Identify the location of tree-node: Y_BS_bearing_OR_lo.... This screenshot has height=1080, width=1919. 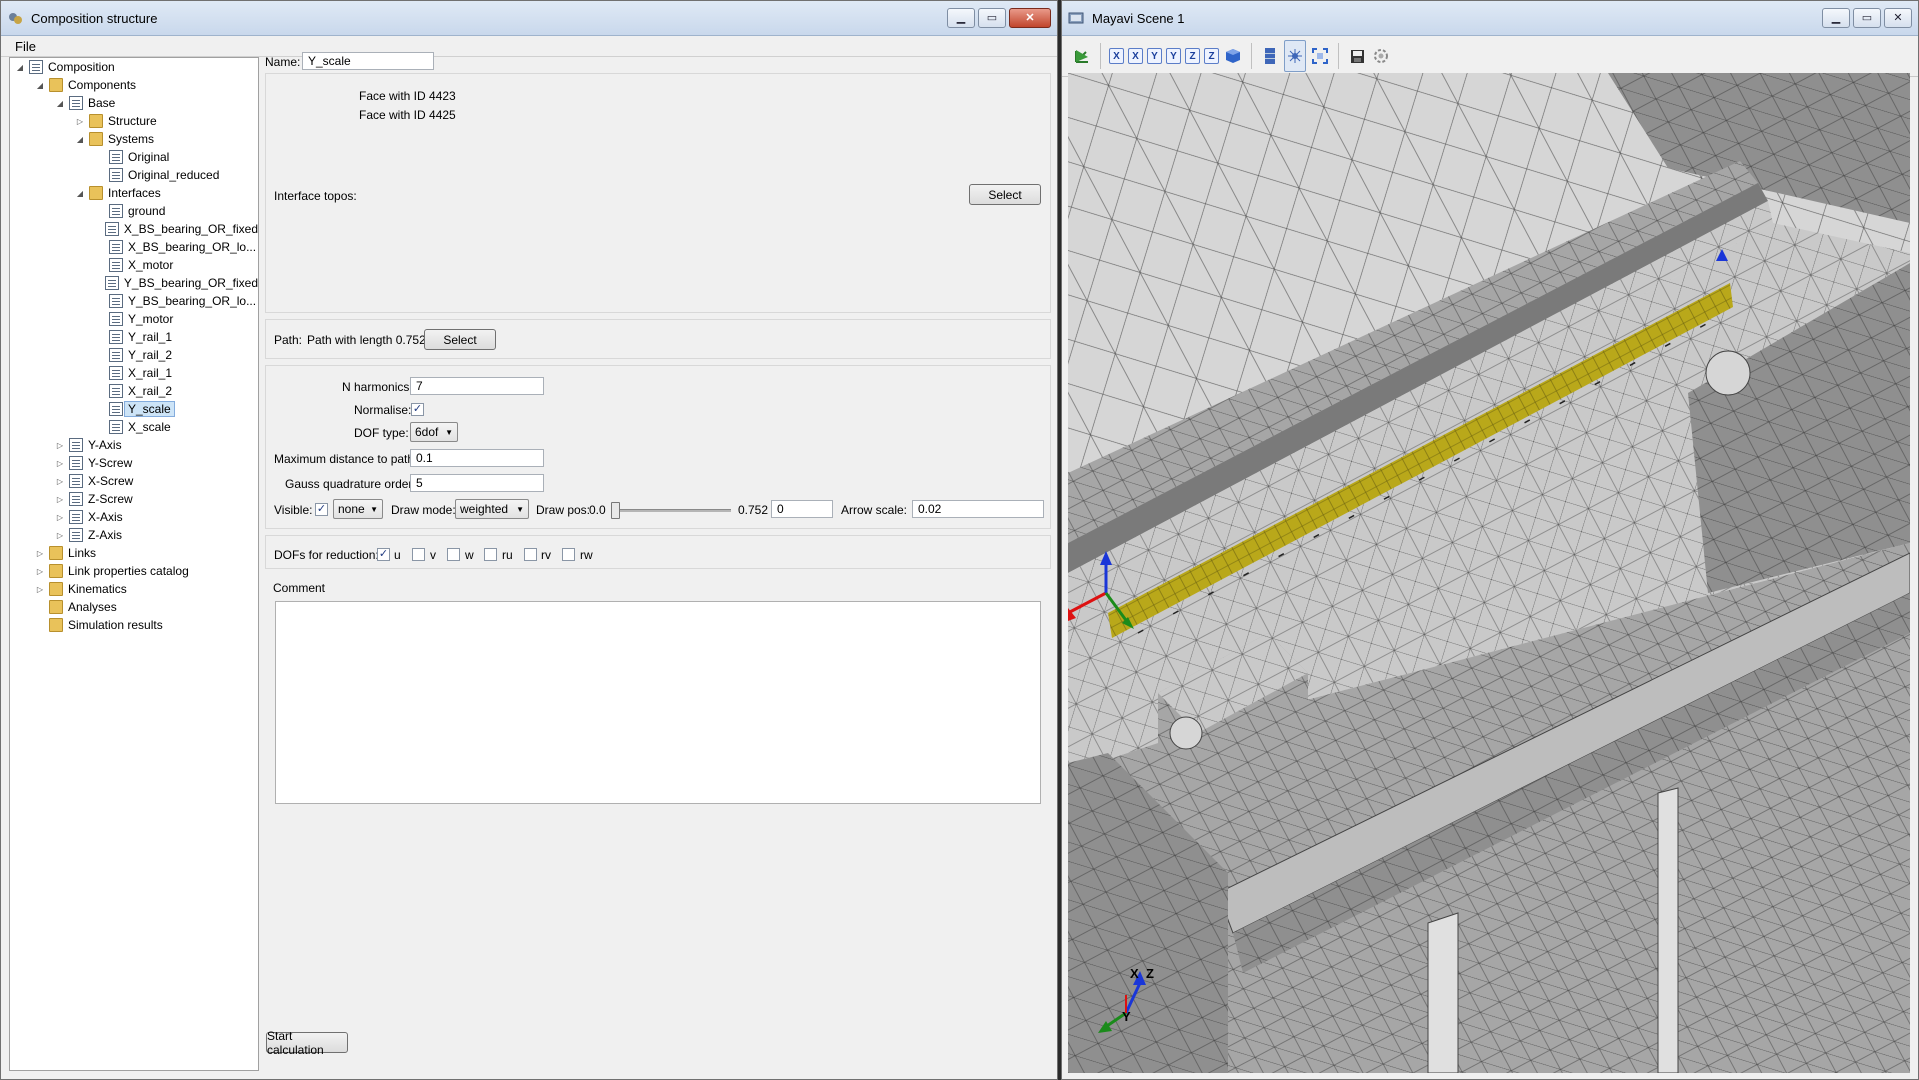
(134, 301).